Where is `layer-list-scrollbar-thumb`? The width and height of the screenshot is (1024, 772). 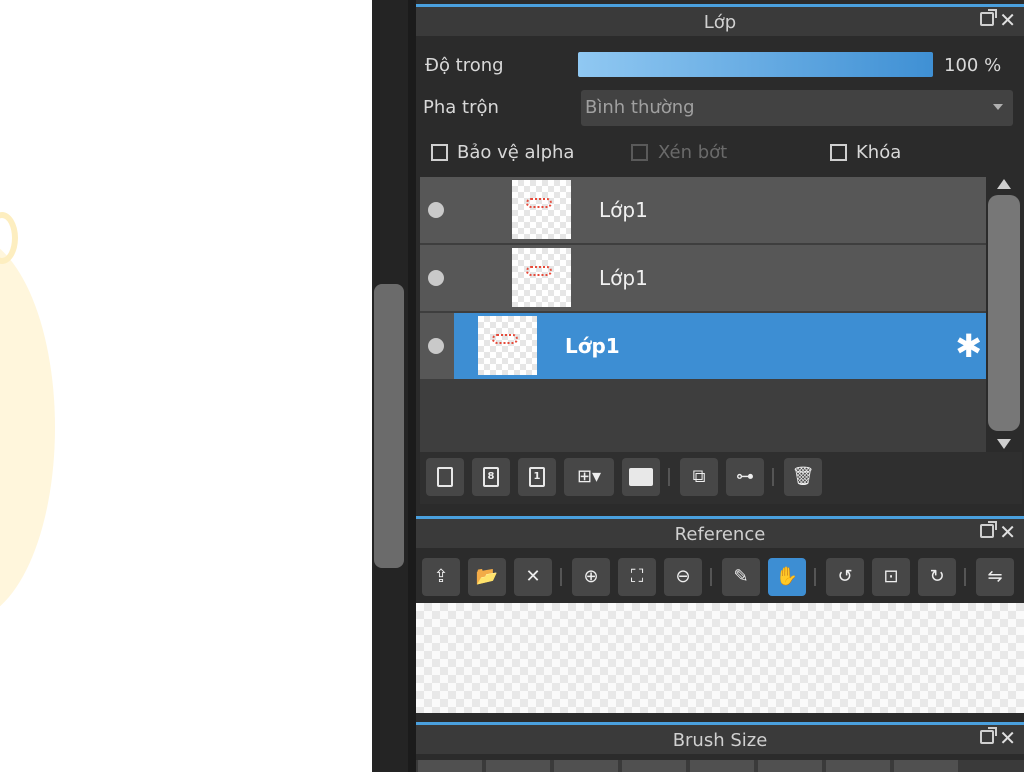
layer-list-scrollbar-thumb is located at coordinates (1004, 313).